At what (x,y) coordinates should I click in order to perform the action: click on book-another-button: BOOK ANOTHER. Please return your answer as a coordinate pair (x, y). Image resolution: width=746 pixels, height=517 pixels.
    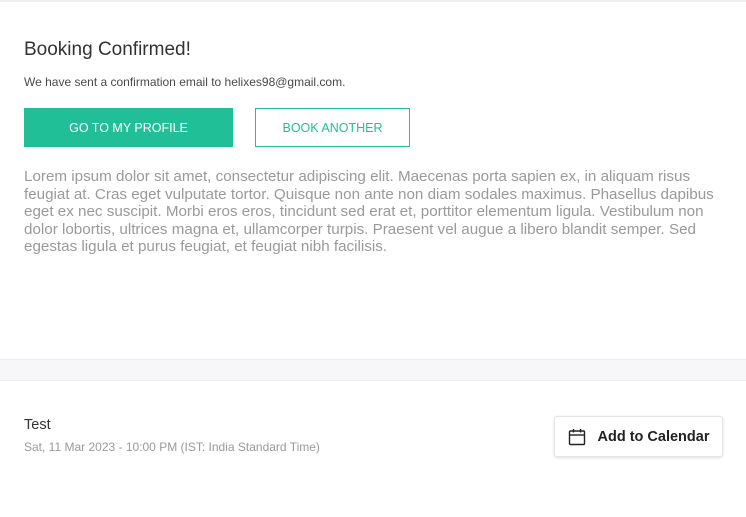
    Looking at the image, I should click on (332, 127).